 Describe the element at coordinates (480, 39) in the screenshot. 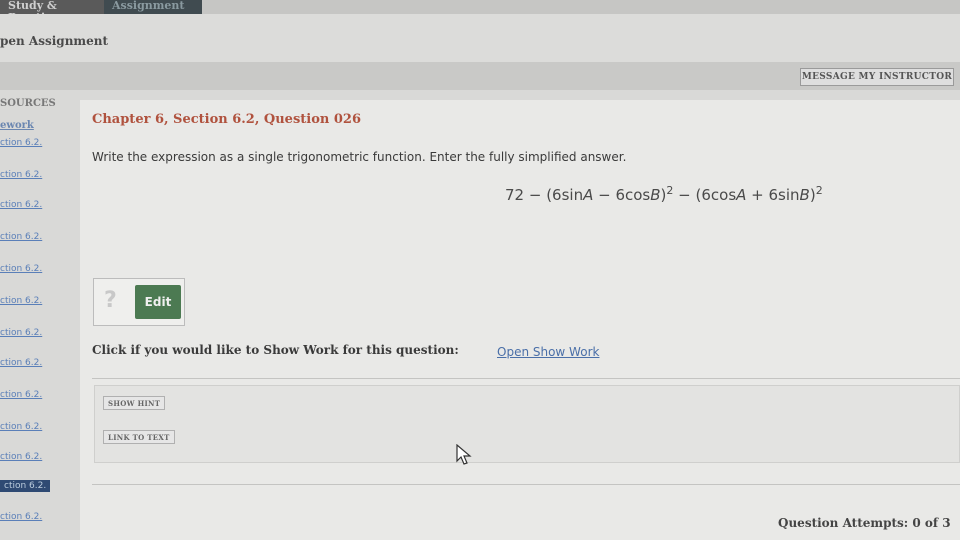

I see `title-area` at that location.